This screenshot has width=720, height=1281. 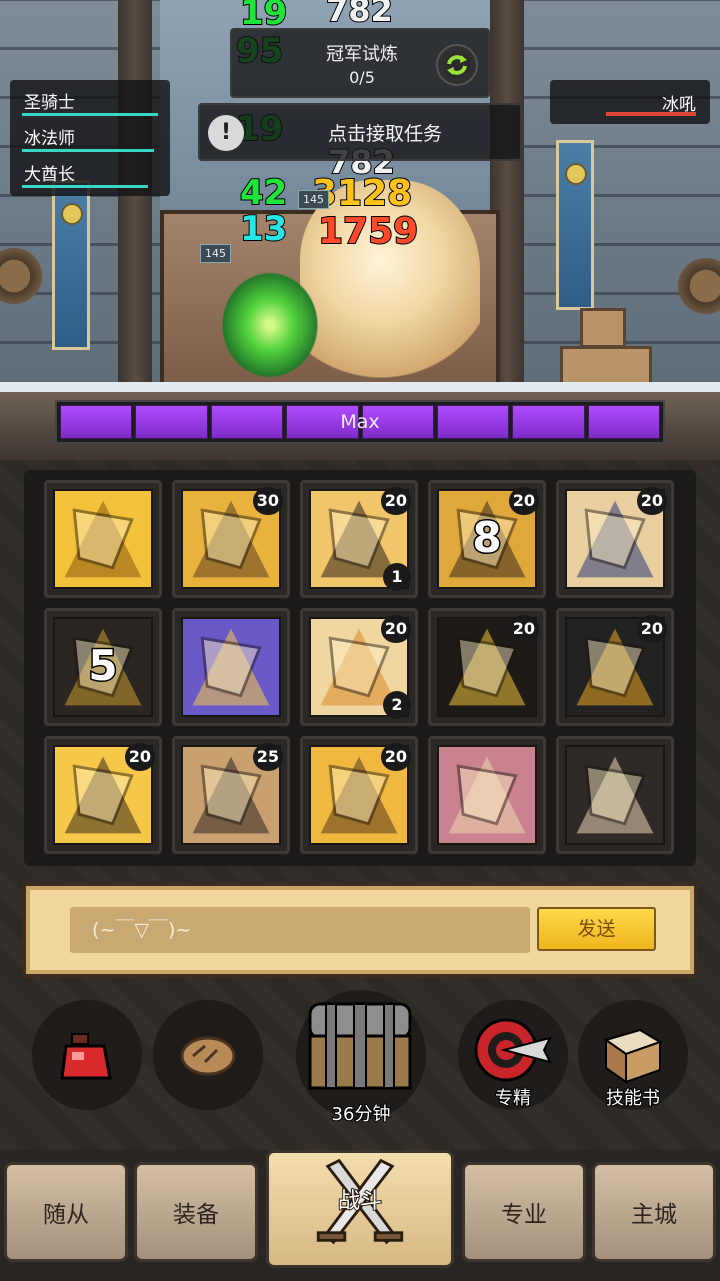 I want to click on bread-icon, so click(x=208, y=1056).